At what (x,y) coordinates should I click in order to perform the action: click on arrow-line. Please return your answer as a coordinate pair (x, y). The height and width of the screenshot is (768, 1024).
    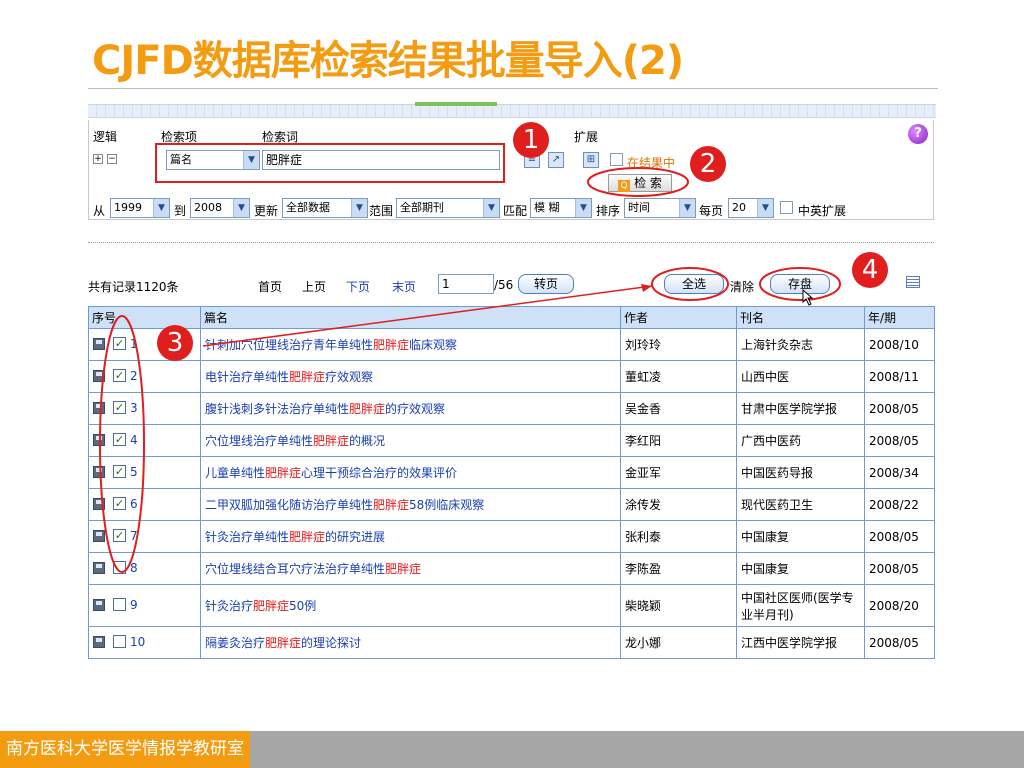
    Looking at the image, I should click on (427, 316).